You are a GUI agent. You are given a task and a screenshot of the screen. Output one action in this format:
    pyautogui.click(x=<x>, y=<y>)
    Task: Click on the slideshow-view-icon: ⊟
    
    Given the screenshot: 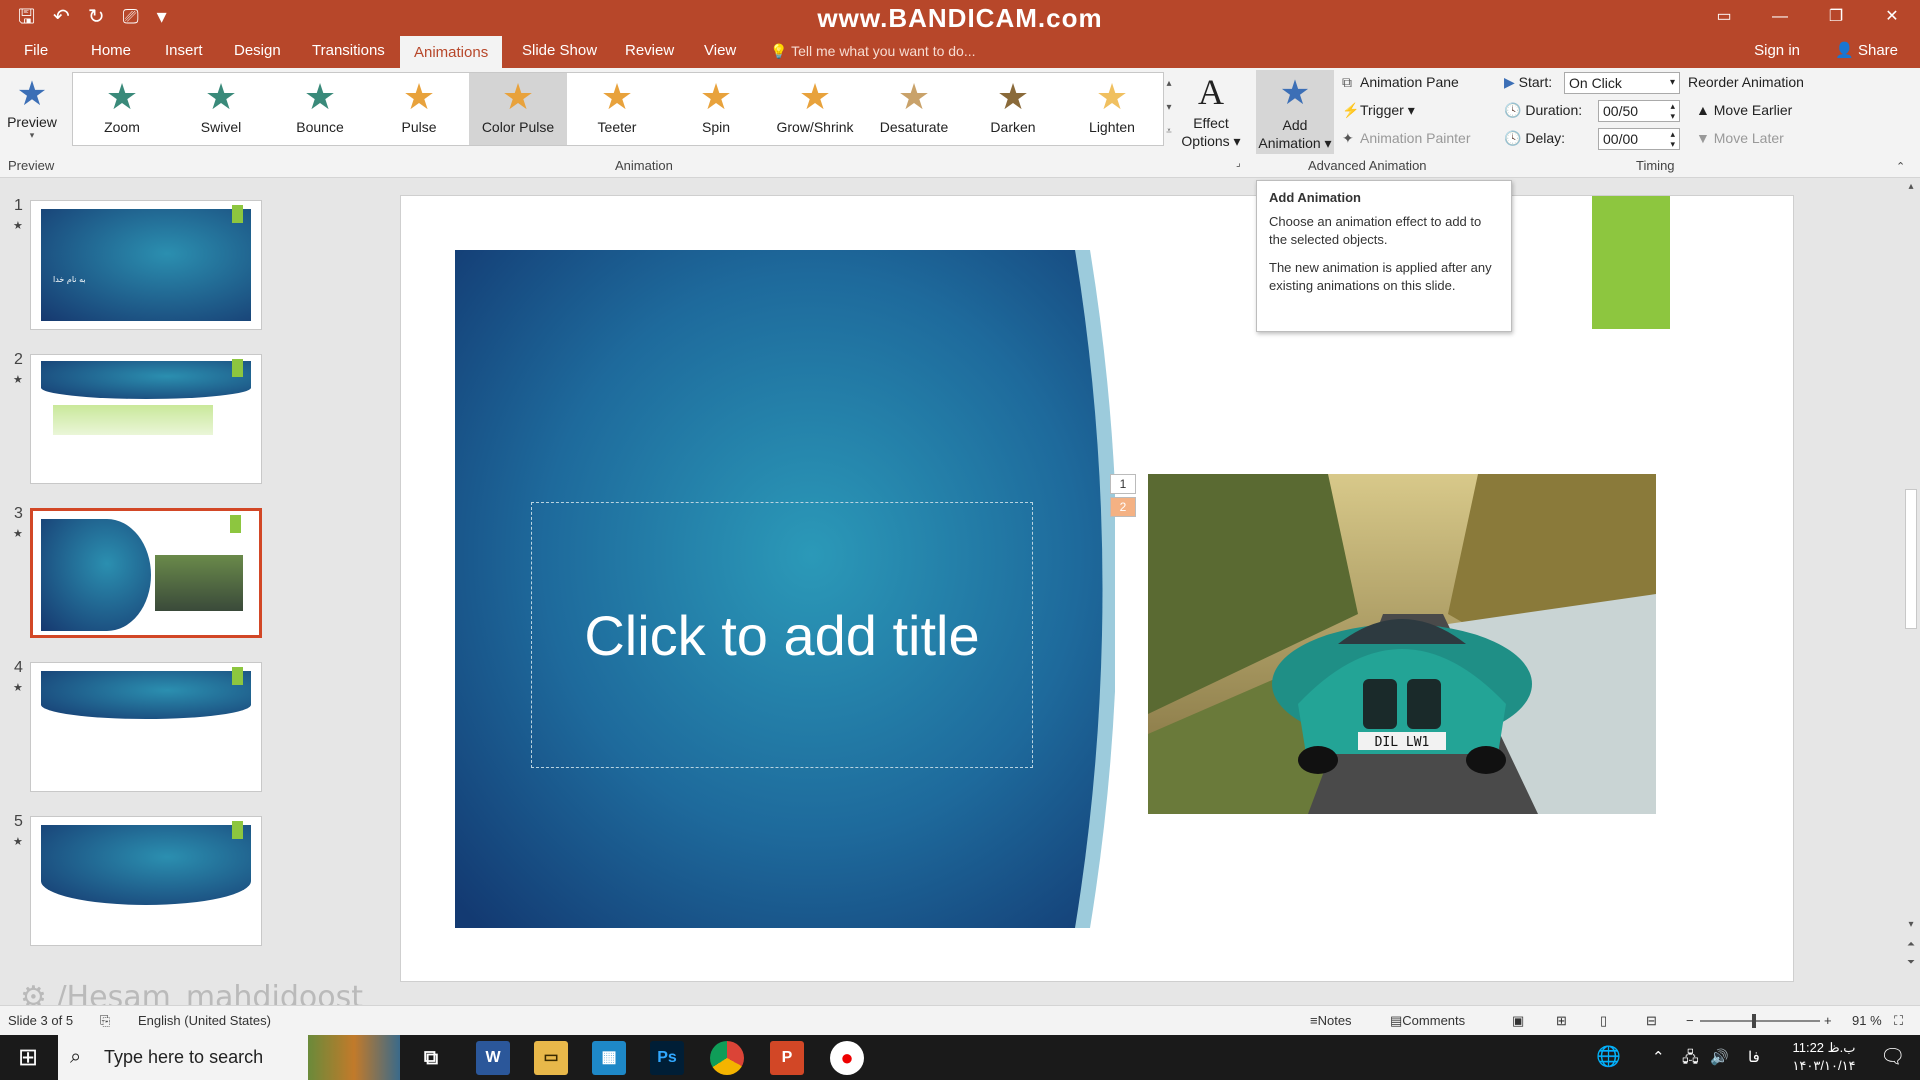 What is the action you would take?
    pyautogui.click(x=1651, y=1021)
    